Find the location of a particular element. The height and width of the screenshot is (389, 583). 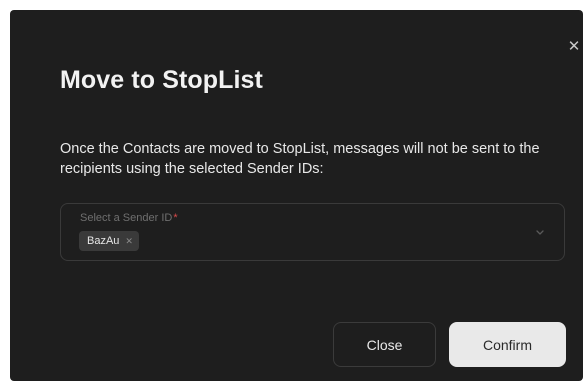

chip-label: BazAu is located at coordinates (103, 241).